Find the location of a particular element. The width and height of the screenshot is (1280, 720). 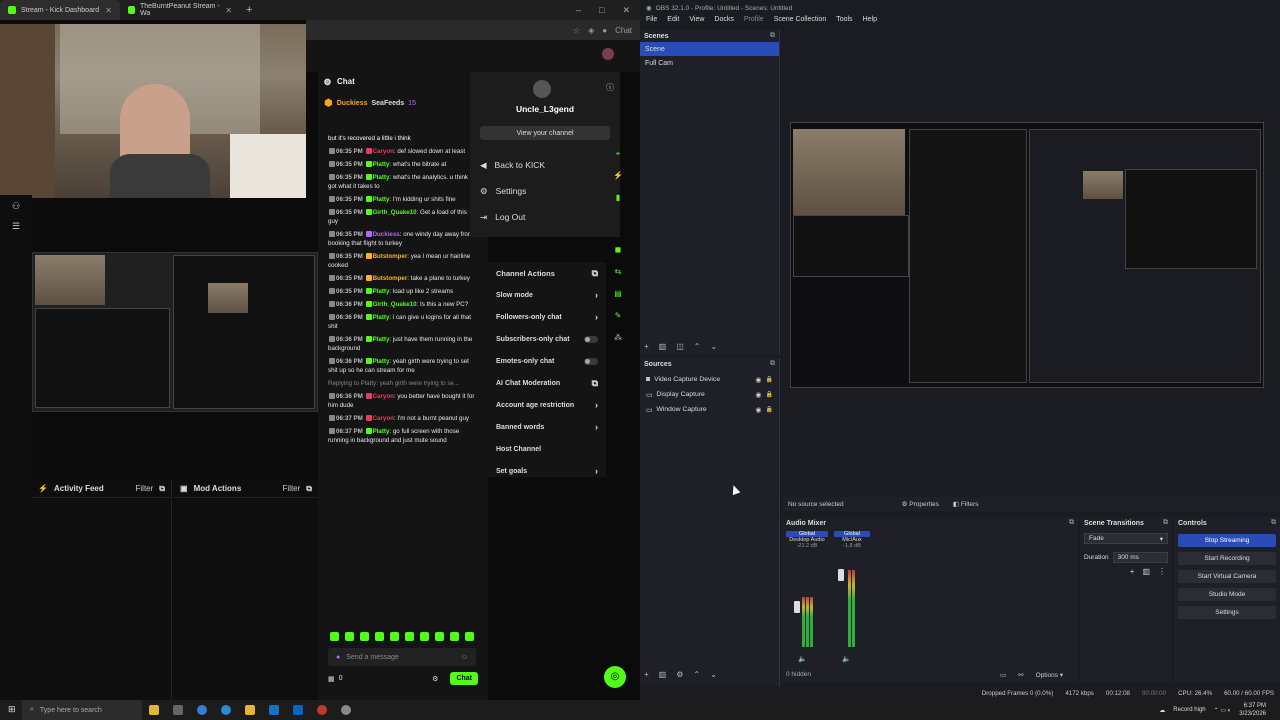

channel-action-item: AI Chat Moderation ⧉ is located at coordinates (547, 383).